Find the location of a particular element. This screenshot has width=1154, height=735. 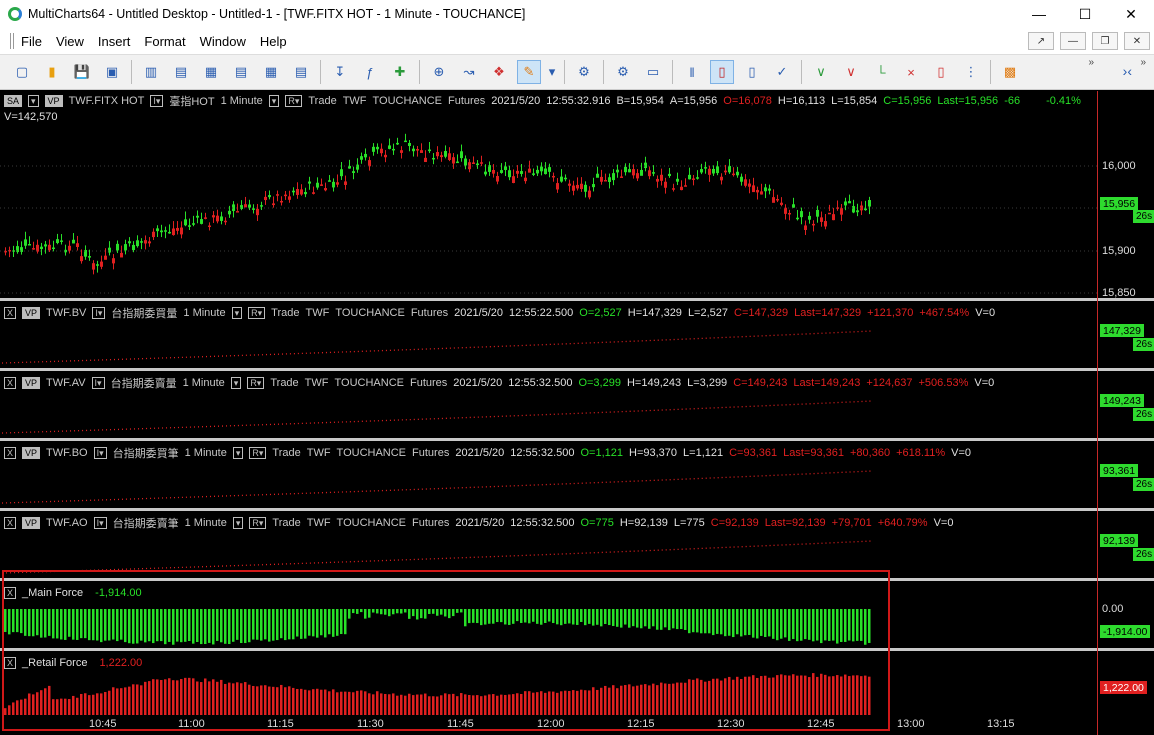

save-icon: 💾 is located at coordinates (82, 72).